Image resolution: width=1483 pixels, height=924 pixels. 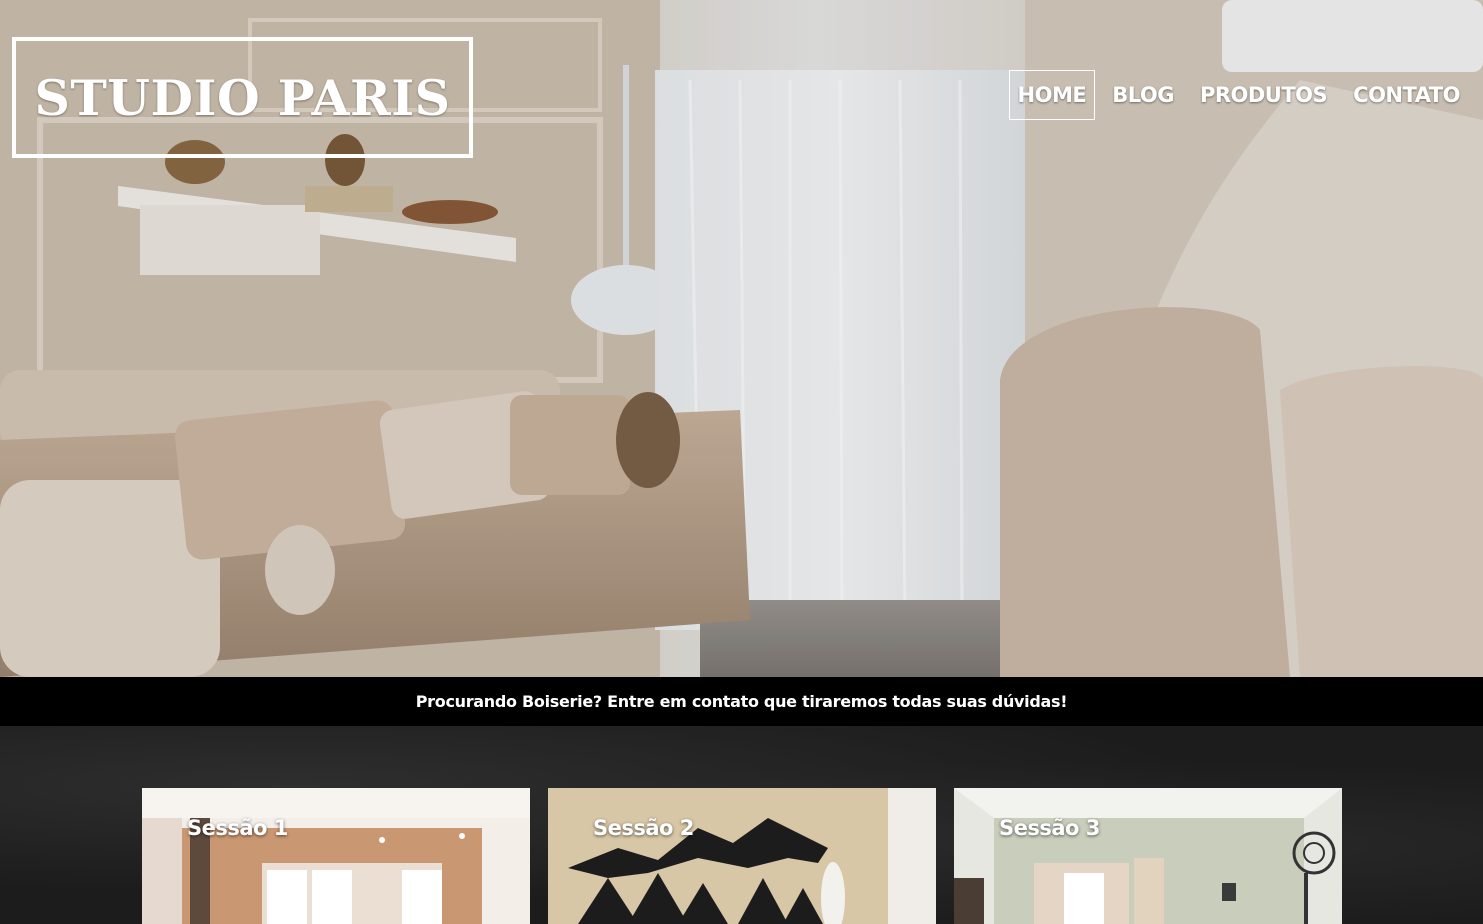 I want to click on section-2-image, so click(x=742, y=856).